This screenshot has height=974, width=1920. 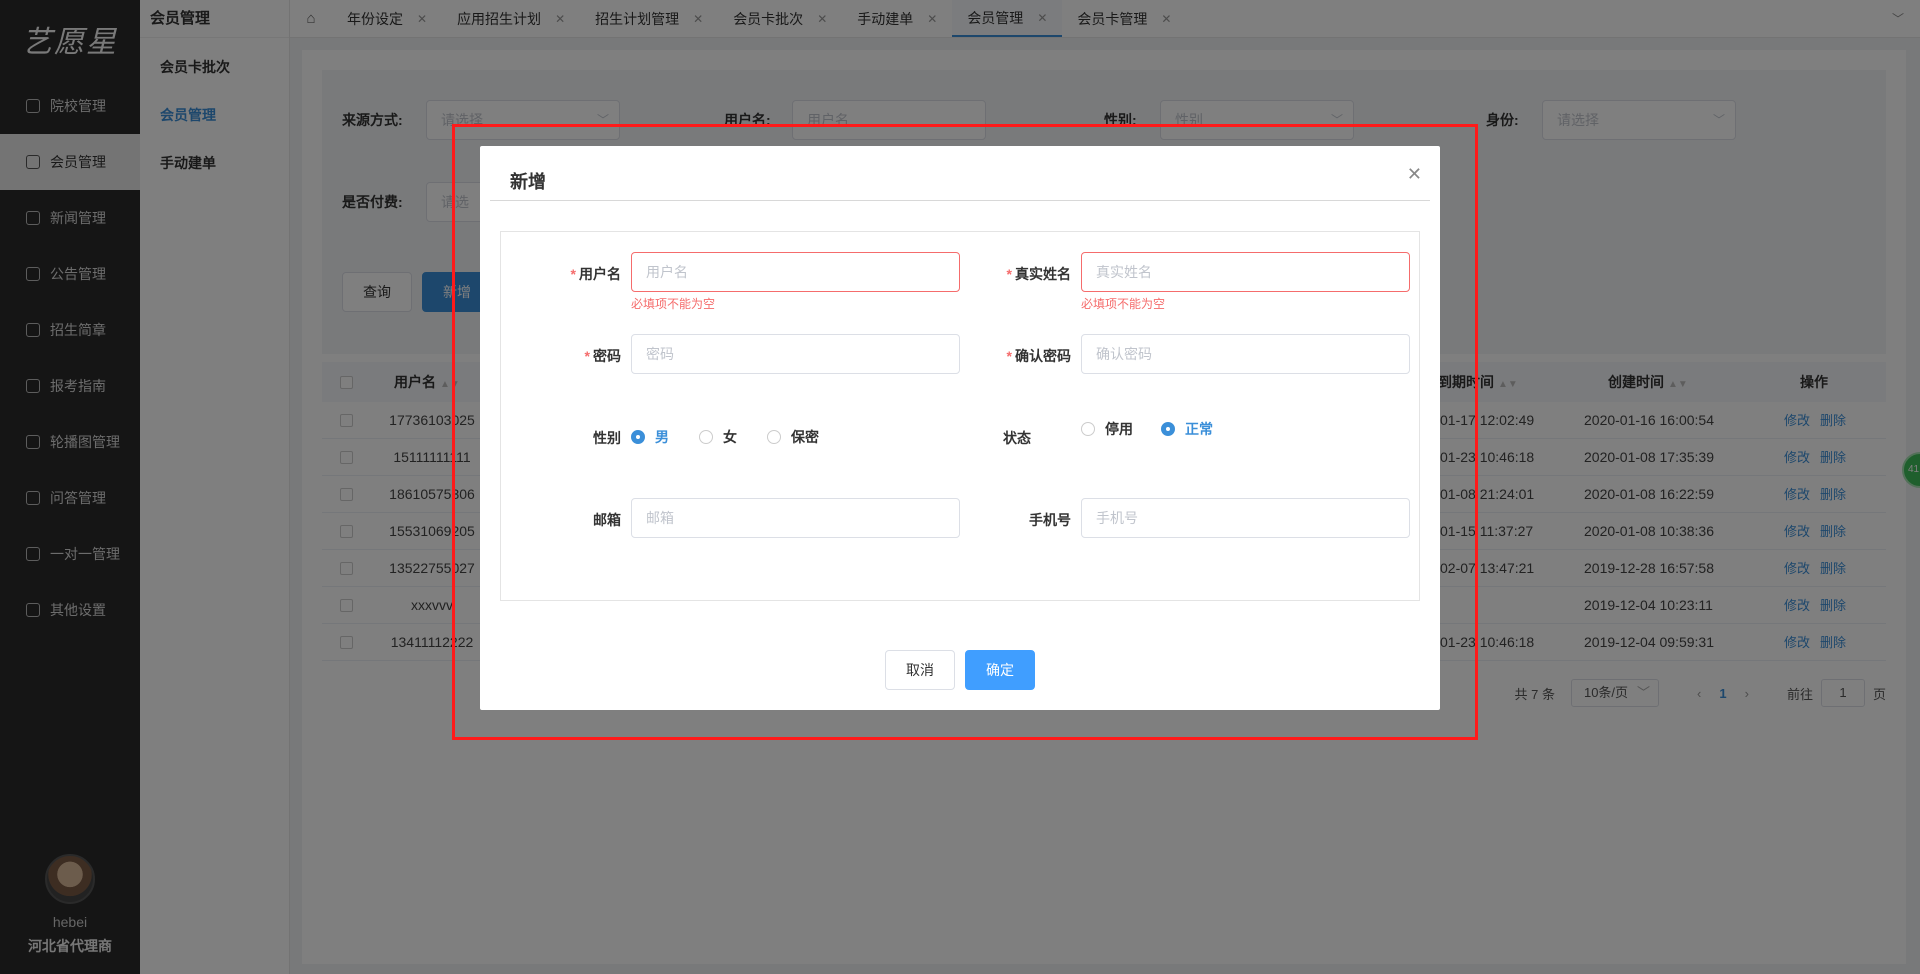 I want to click on cancel-button: 取消, so click(x=920, y=670).